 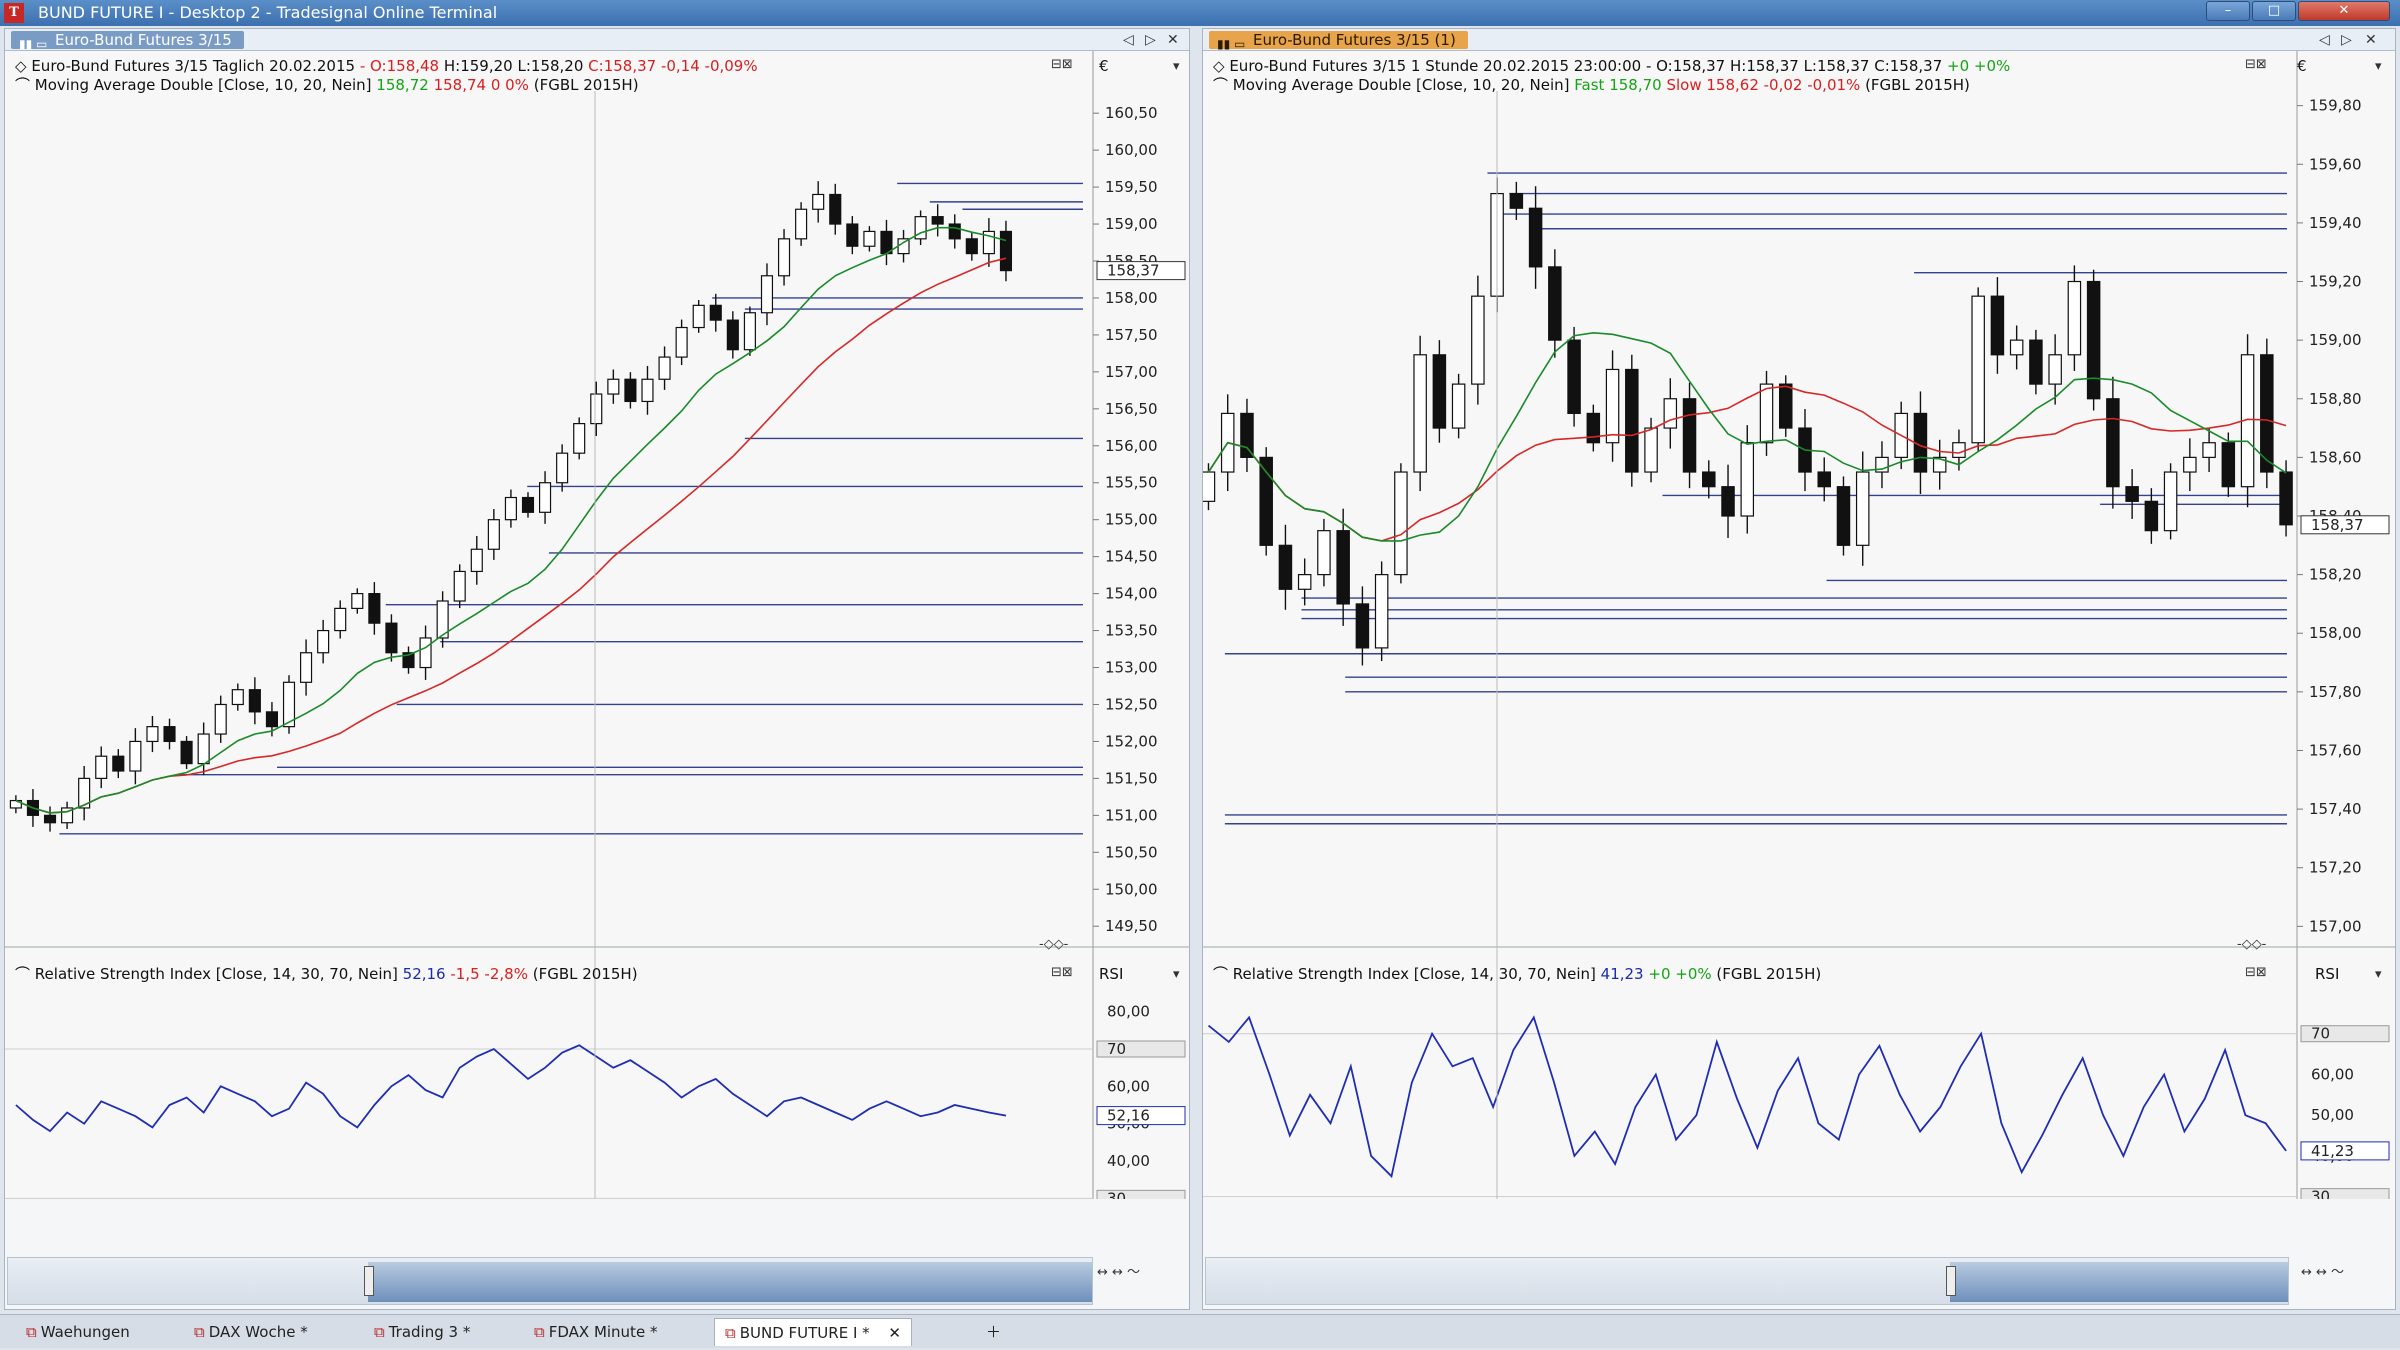 I want to click on chart-tab-left: ▮▮ ▭ Euro-Bund Futures 3/15, so click(x=127, y=41).